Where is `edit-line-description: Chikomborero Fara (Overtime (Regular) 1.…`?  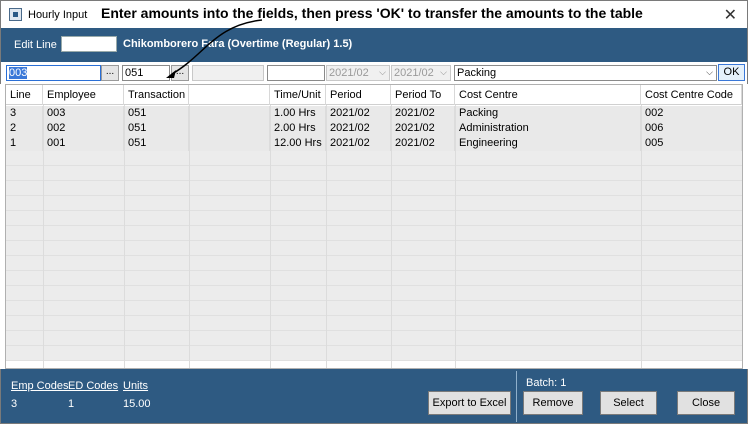 edit-line-description: Chikomborero Fara (Overtime (Regular) 1.… is located at coordinates (238, 44).